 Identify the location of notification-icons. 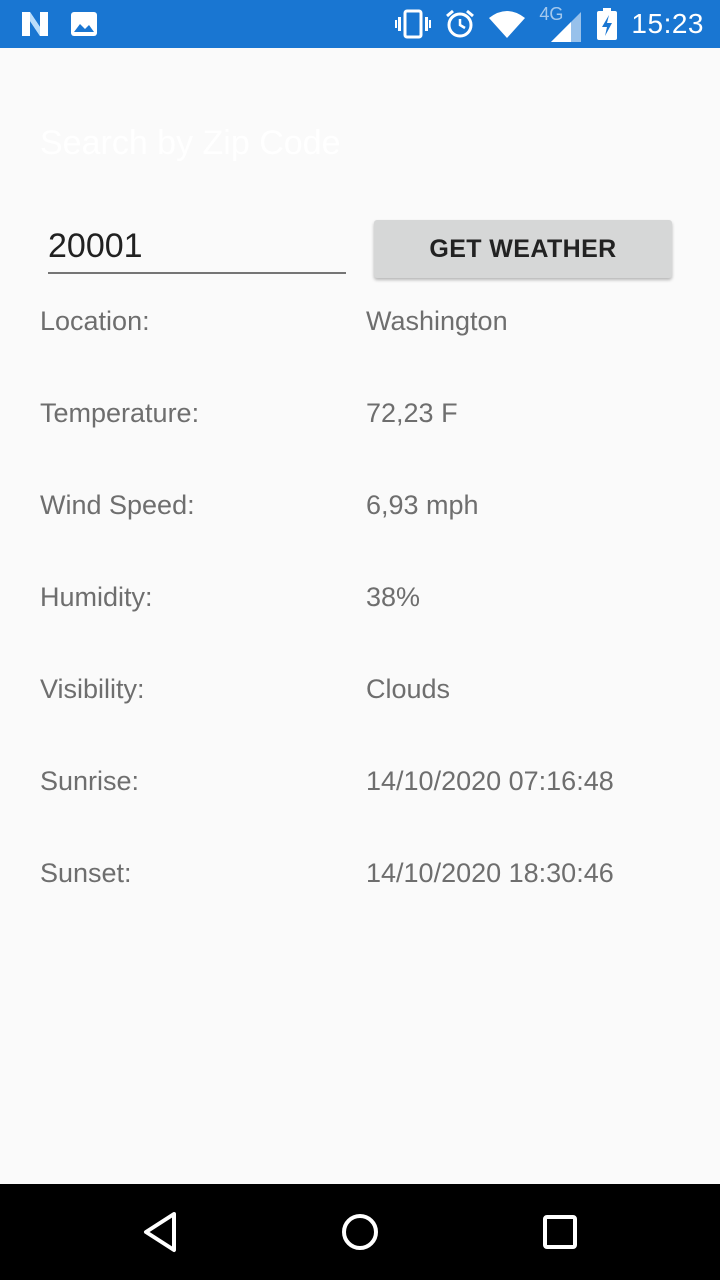
(59, 24).